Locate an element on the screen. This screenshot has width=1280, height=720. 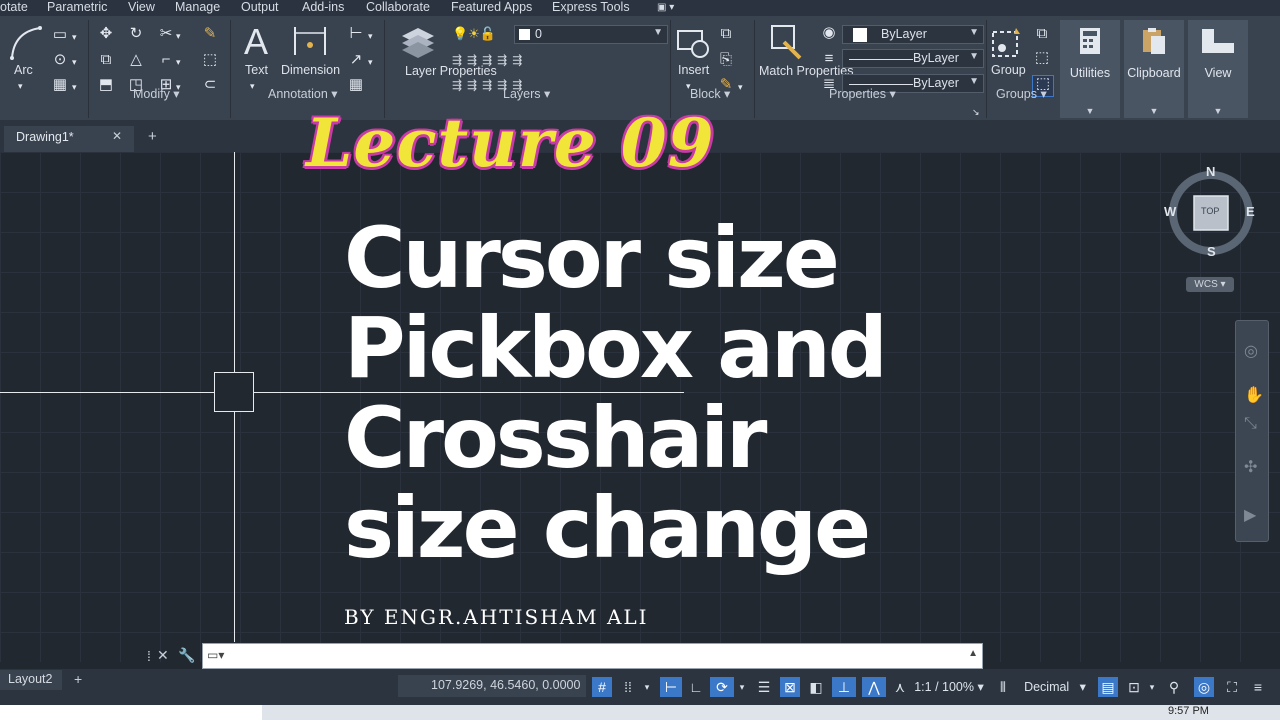
hatch-icon: ⊙ is located at coordinates (60, 60).